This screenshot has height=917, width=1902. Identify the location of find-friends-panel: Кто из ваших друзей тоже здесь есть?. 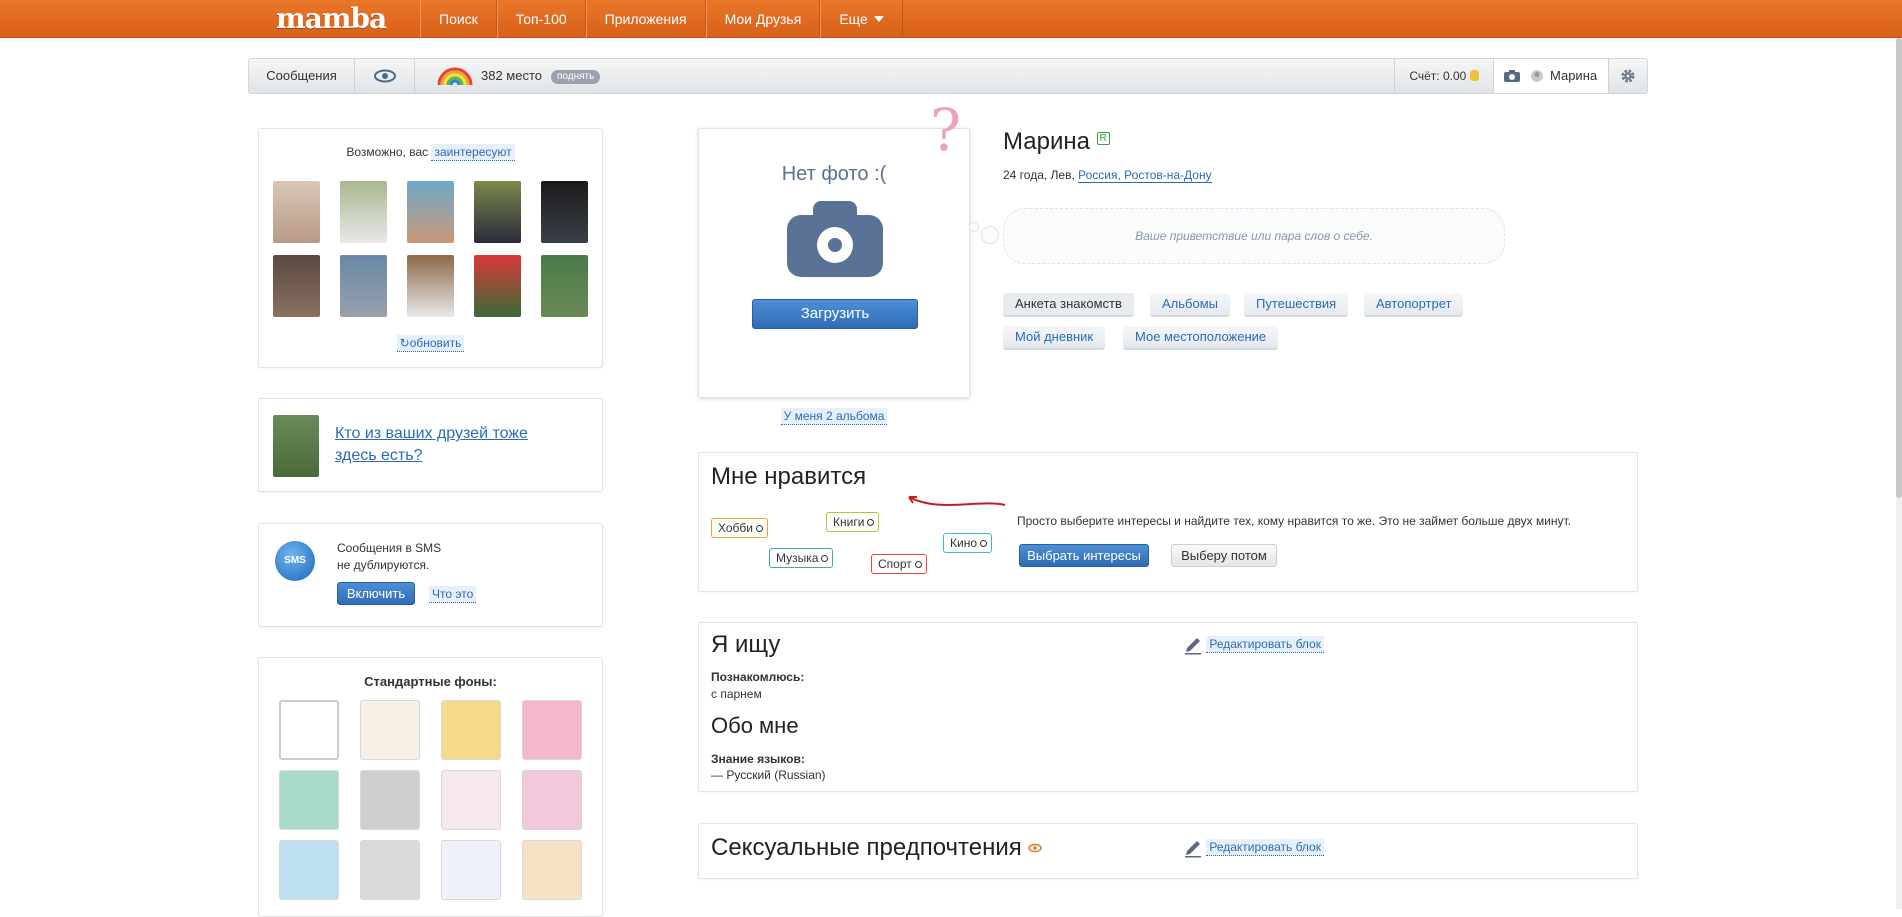
(430, 445).